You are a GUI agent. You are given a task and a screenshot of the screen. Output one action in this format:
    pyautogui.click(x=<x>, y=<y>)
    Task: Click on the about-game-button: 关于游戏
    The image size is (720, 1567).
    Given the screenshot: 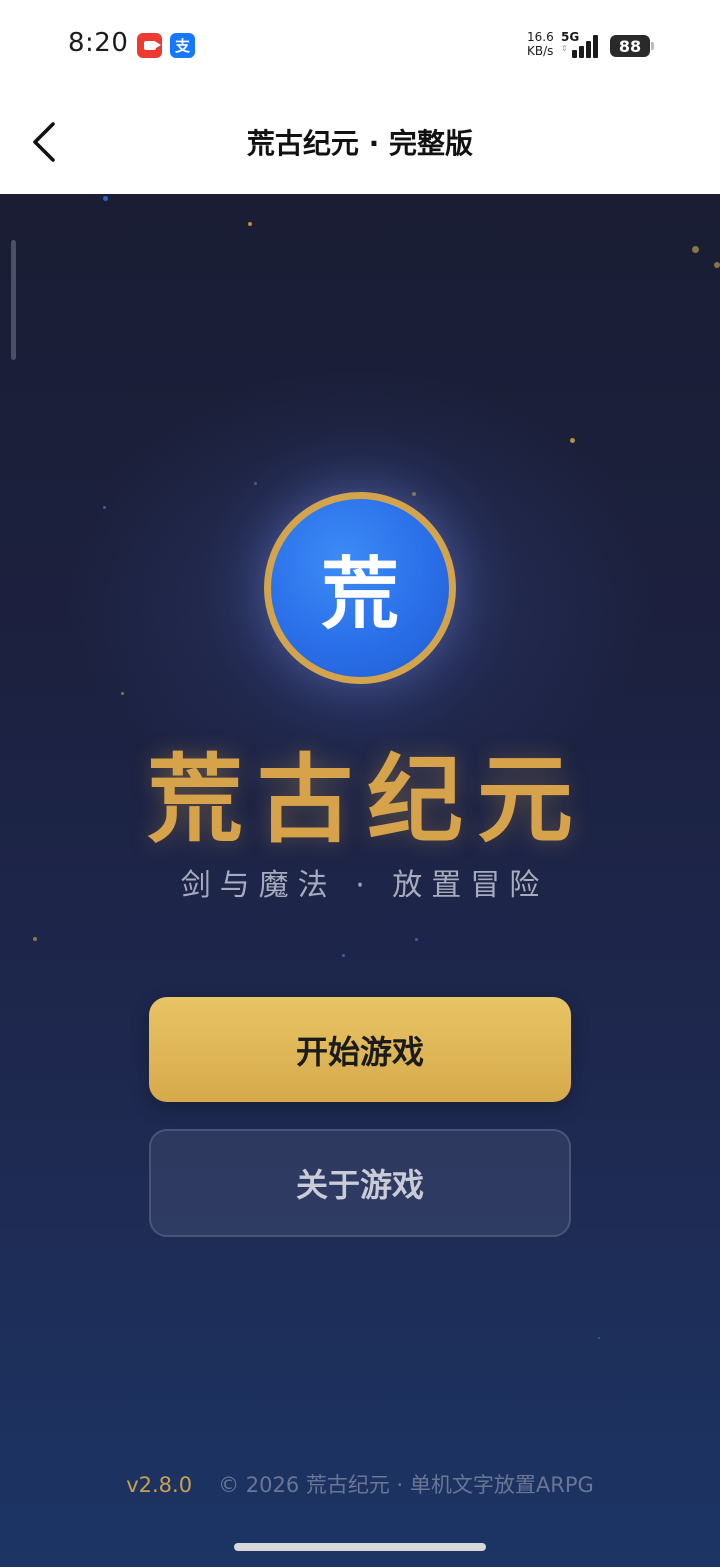 What is the action you would take?
    pyautogui.click(x=360, y=1183)
    